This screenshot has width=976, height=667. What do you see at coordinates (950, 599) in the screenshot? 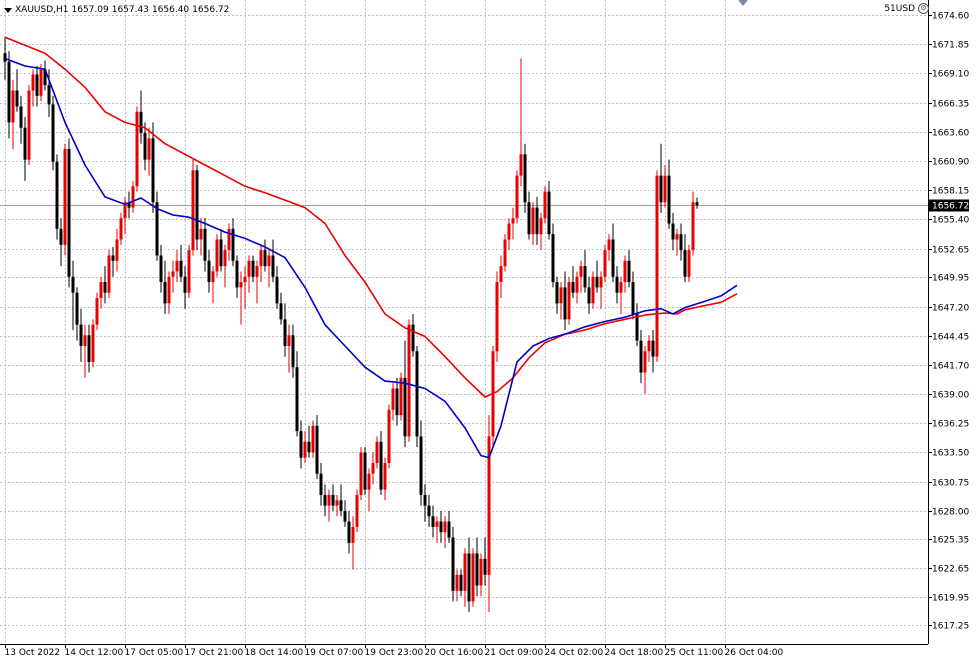
I see `y-tick-label: 1619.95` at bounding box center [950, 599].